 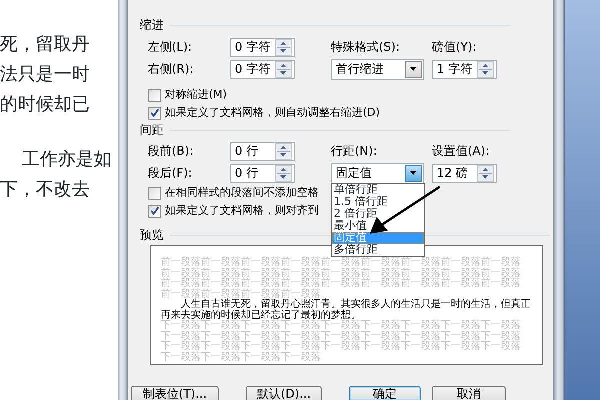 I want to click on section-title: 间距, so click(x=152, y=130).